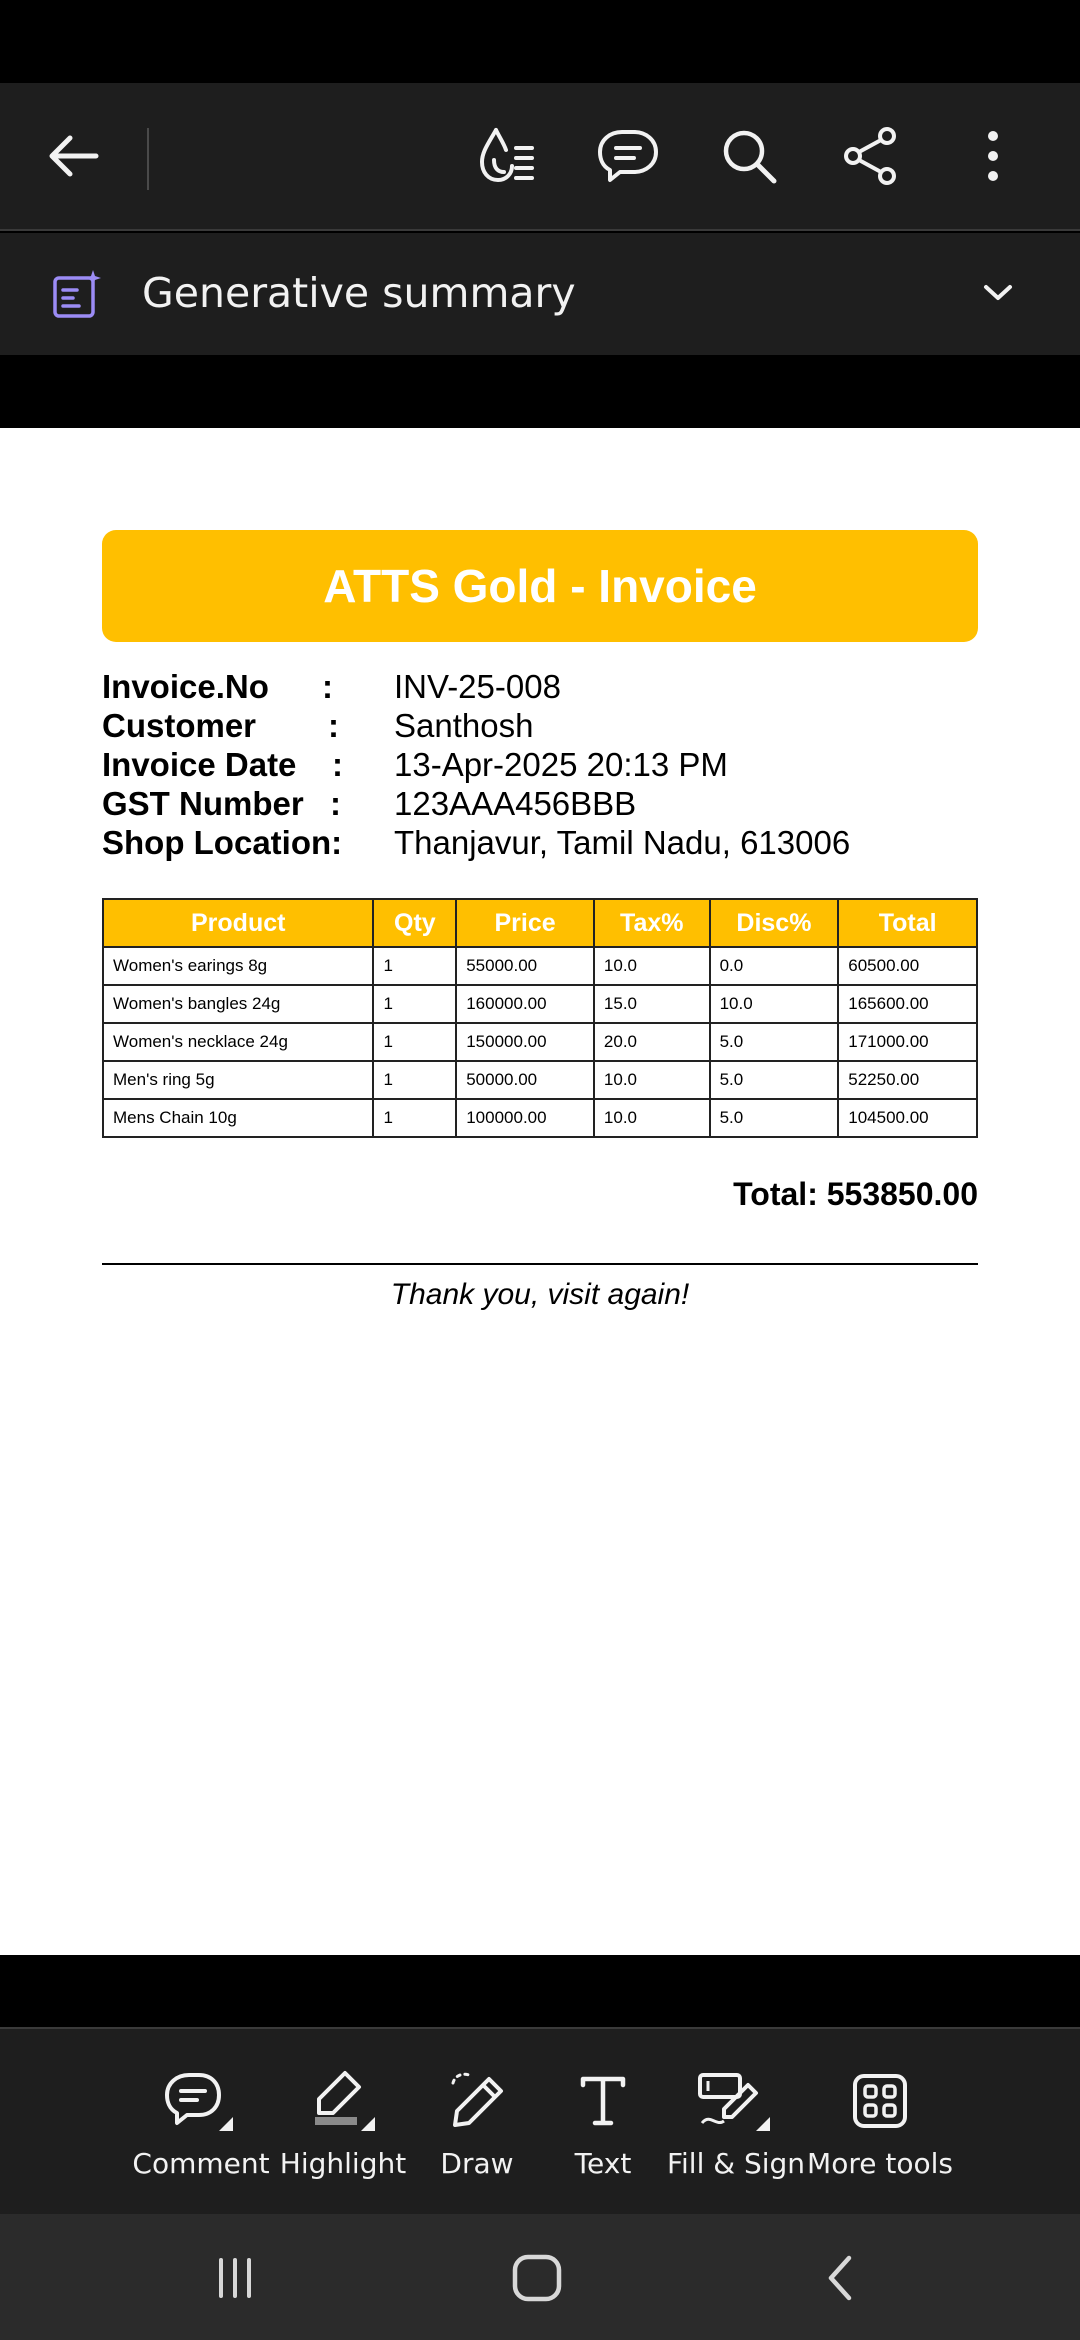 This screenshot has height=2340, width=1080. I want to click on tool-comment: Comment, so click(201, 2122).